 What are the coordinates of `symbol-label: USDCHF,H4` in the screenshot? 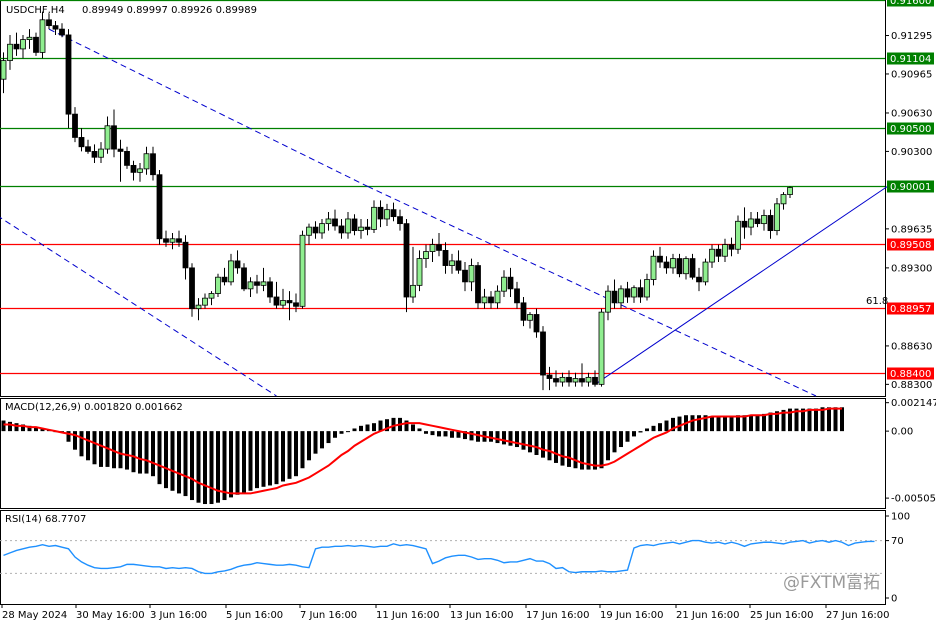 It's located at (35, 10).